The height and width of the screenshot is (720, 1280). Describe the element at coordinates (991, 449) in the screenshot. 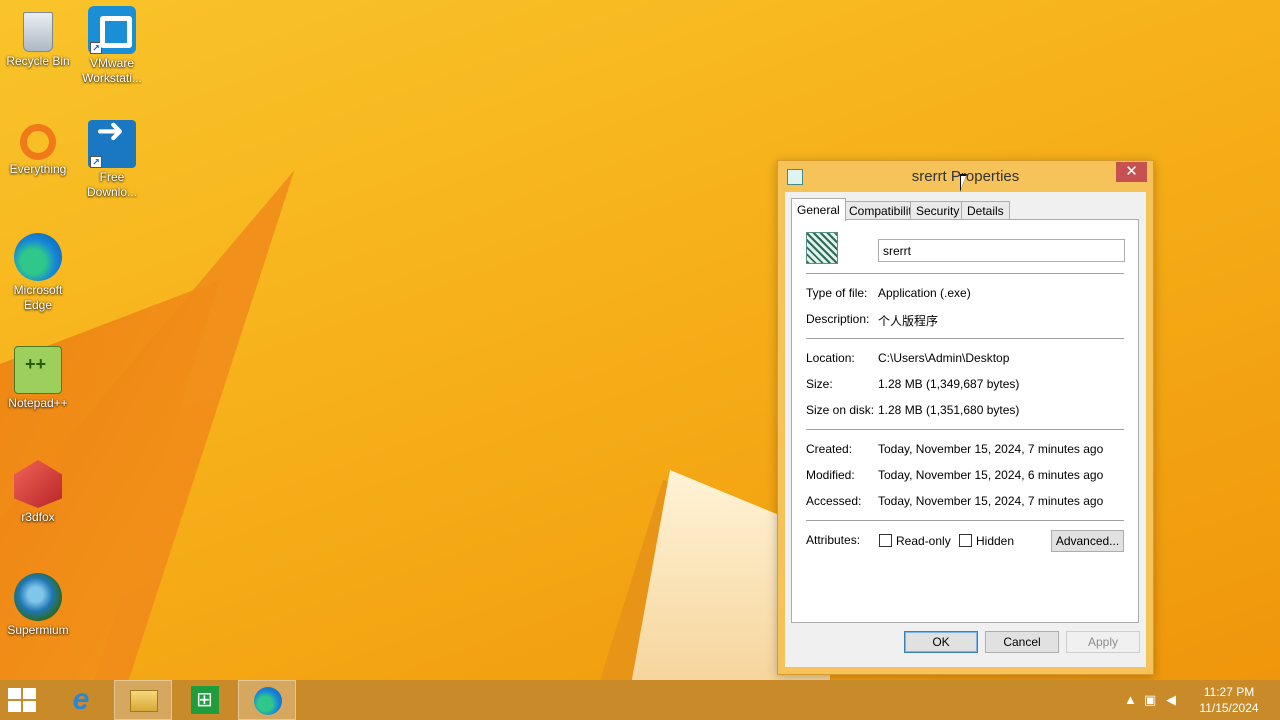

I see `created-value: Today, November 15, 2024, 7 minutes ago` at that location.